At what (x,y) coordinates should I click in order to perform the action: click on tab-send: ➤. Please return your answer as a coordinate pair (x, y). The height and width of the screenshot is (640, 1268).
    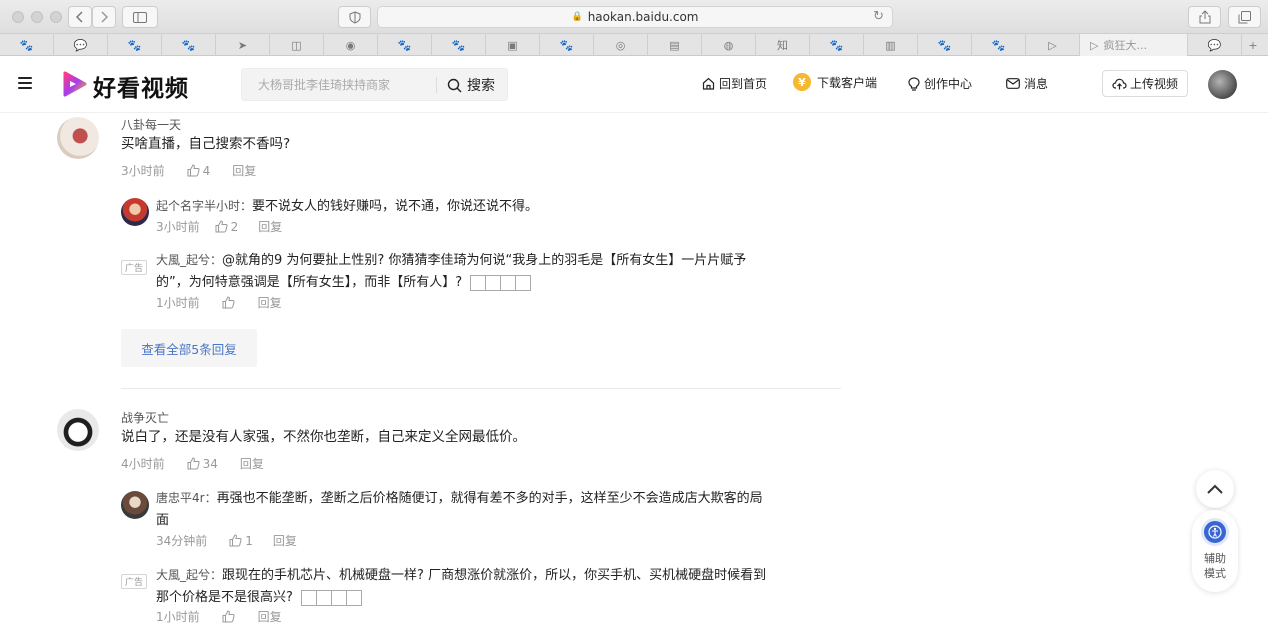
    Looking at the image, I should click on (243, 45).